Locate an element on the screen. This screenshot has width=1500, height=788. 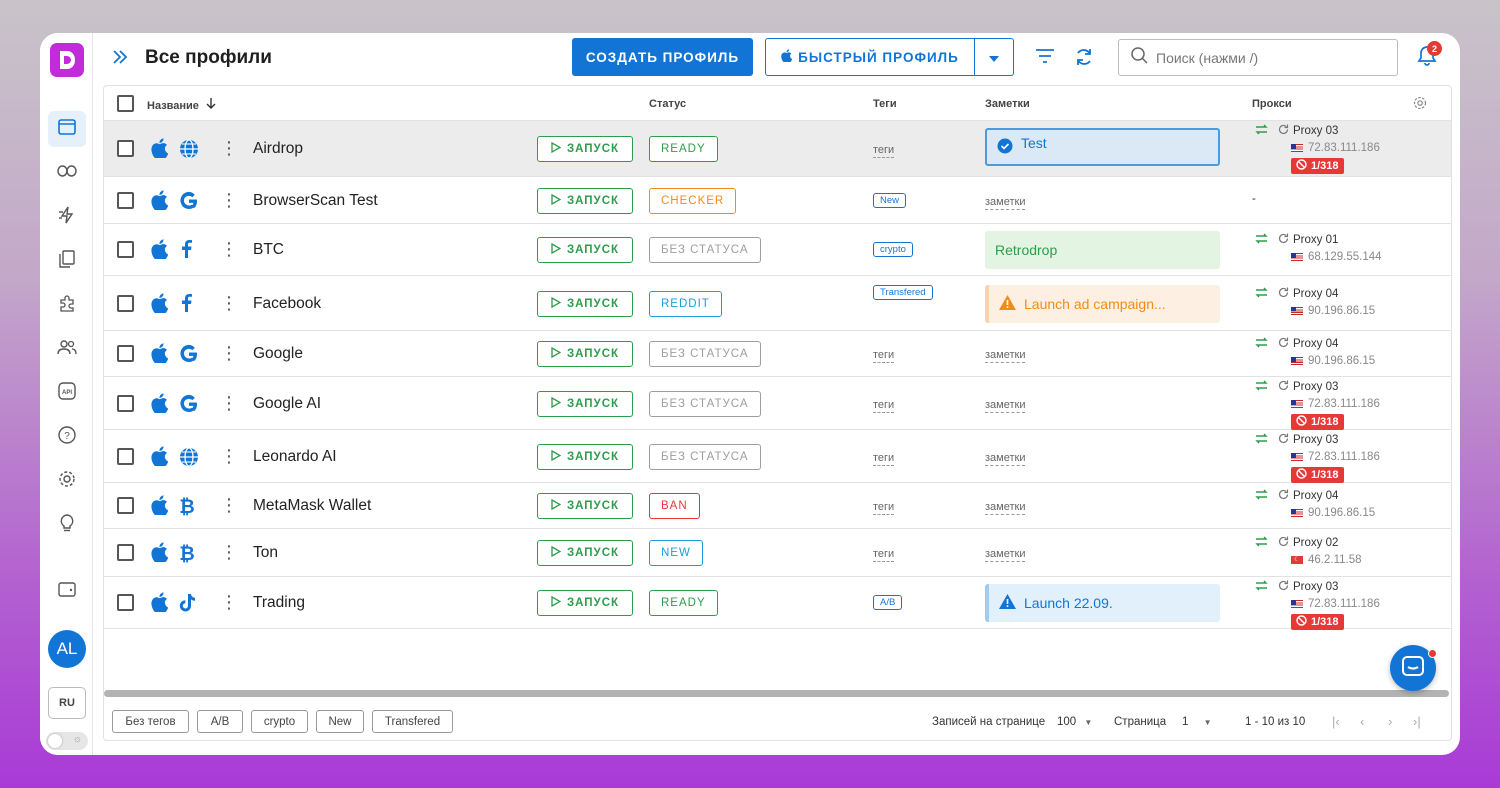
last-page-icon: ›| is located at coordinates (1417, 721).